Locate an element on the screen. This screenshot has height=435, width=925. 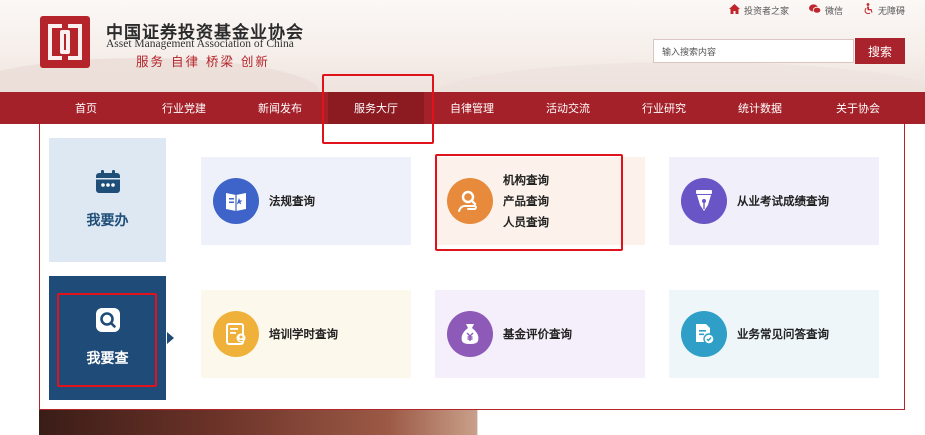
money-bag-icon is located at coordinates (470, 334).